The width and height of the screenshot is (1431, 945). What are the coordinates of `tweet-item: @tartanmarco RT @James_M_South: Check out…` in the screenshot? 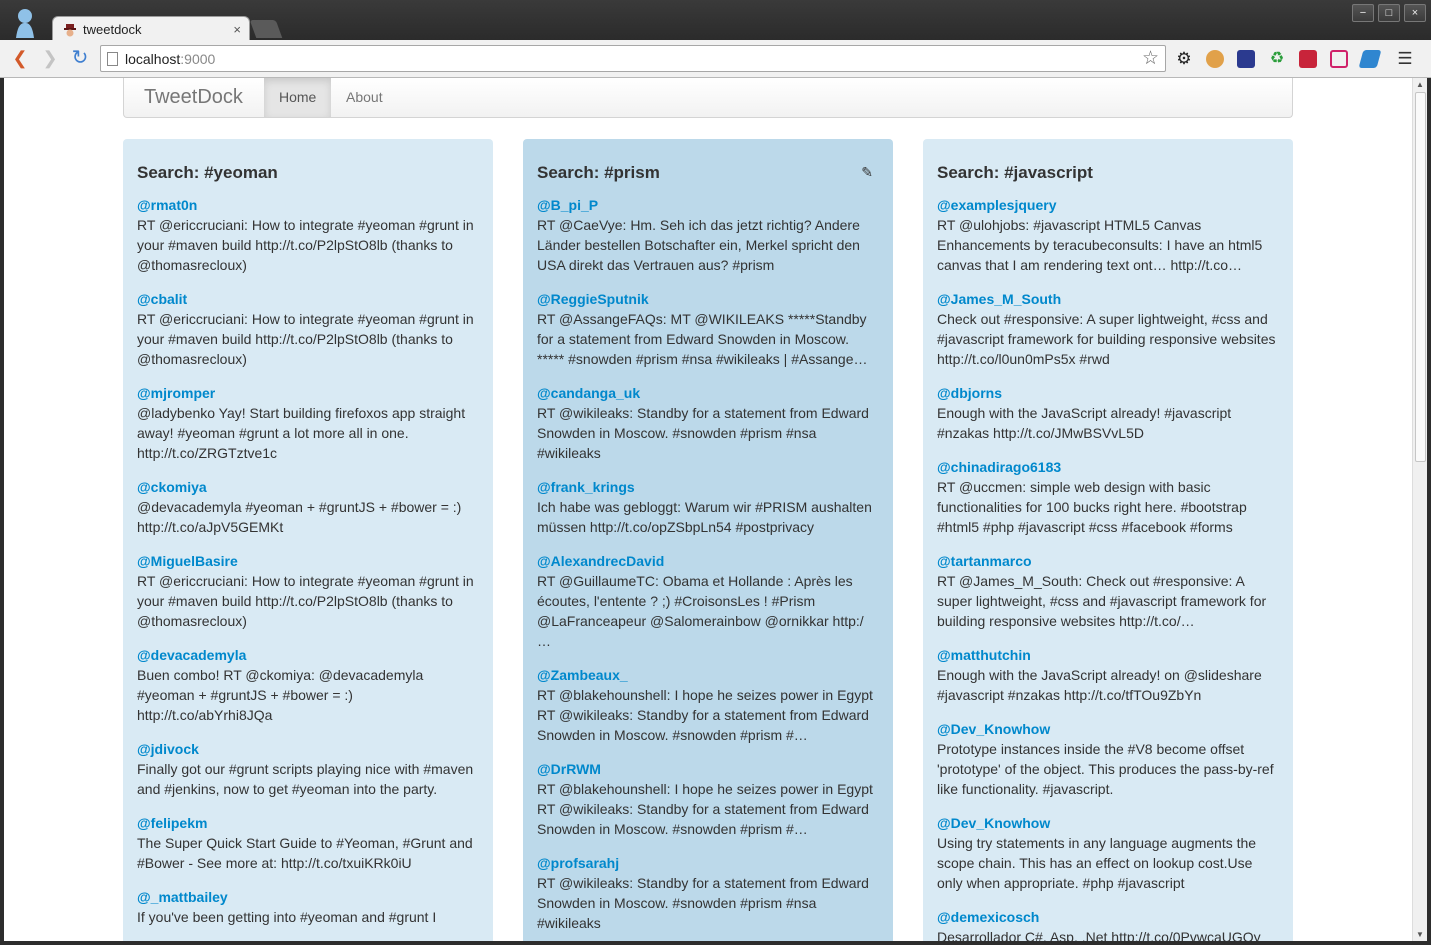 It's located at (1108, 591).